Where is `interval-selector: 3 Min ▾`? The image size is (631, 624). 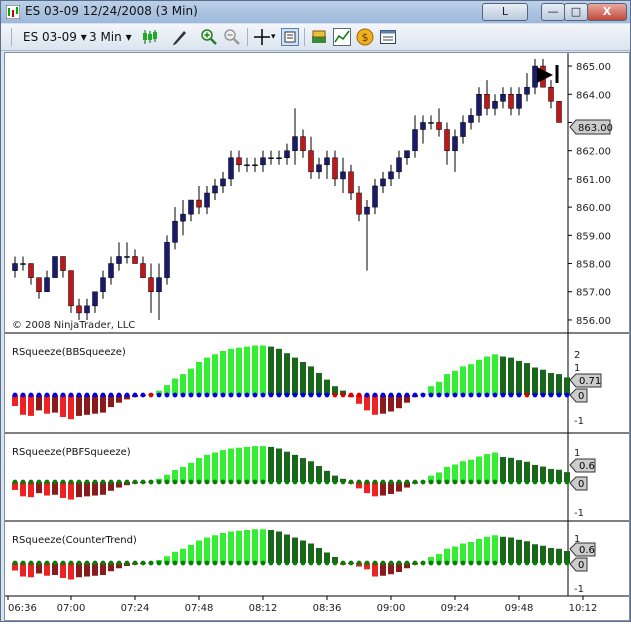 interval-selector: 3 Min ▾ is located at coordinates (110, 37).